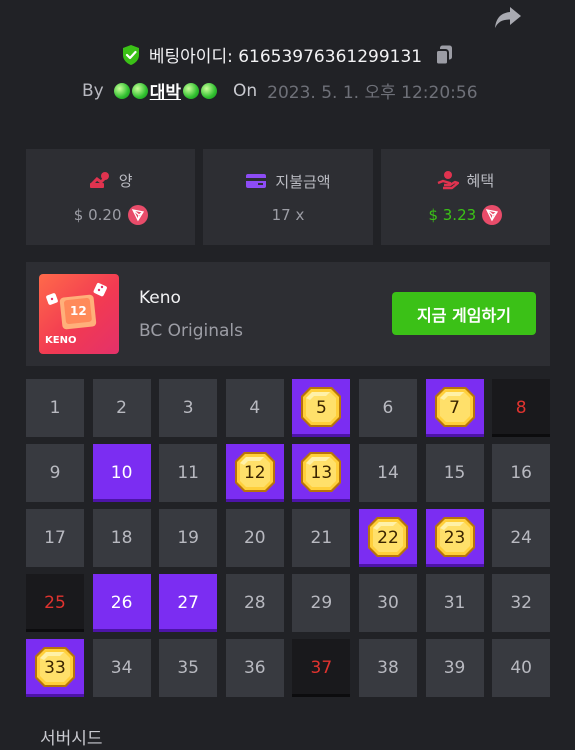 This screenshot has width=575, height=750. What do you see at coordinates (78, 311) in the screenshot?
I see `thumb-number: 12` at bounding box center [78, 311].